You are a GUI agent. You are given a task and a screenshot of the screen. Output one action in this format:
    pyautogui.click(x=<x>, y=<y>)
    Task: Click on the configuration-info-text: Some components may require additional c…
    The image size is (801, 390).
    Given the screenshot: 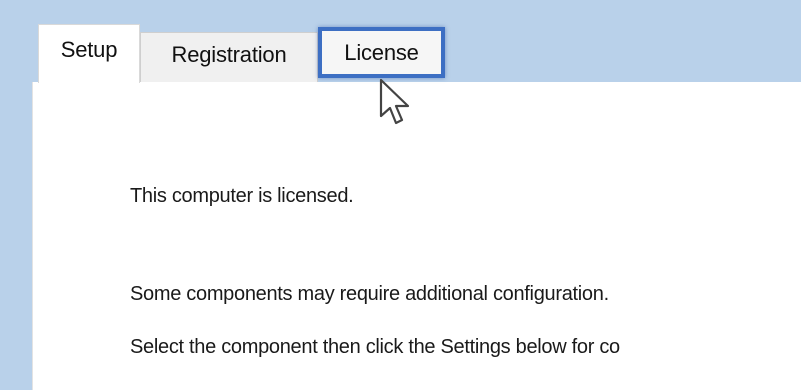 What is the action you would take?
    pyautogui.click(x=369, y=294)
    